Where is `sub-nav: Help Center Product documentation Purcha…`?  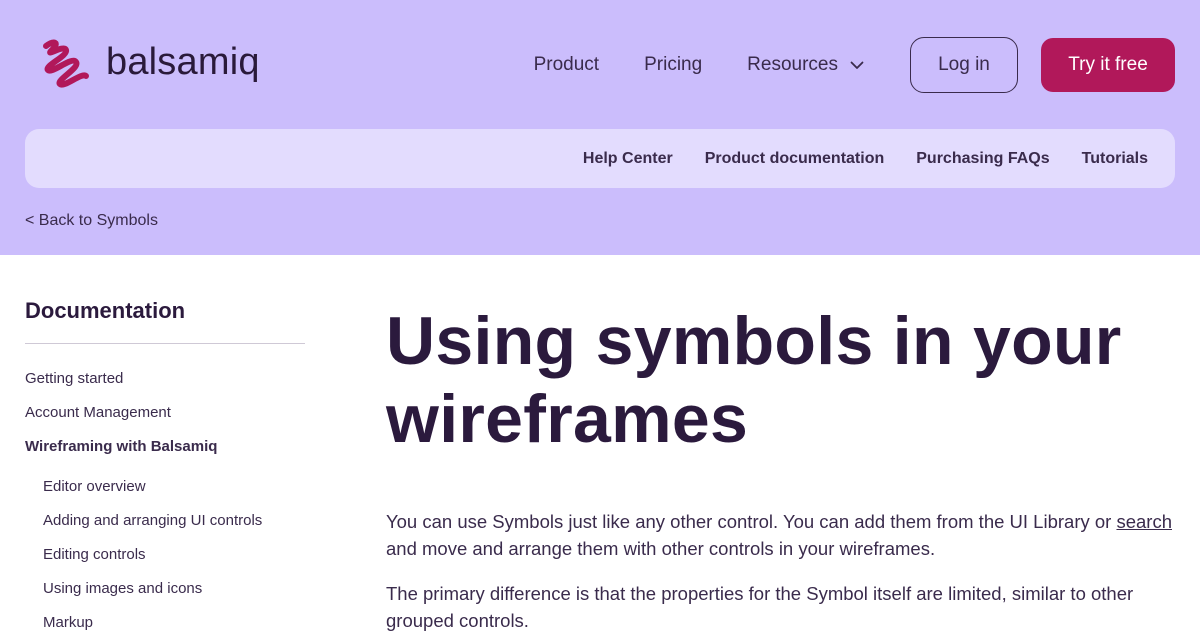 sub-nav: Help Center Product documentation Purcha… is located at coordinates (600, 158).